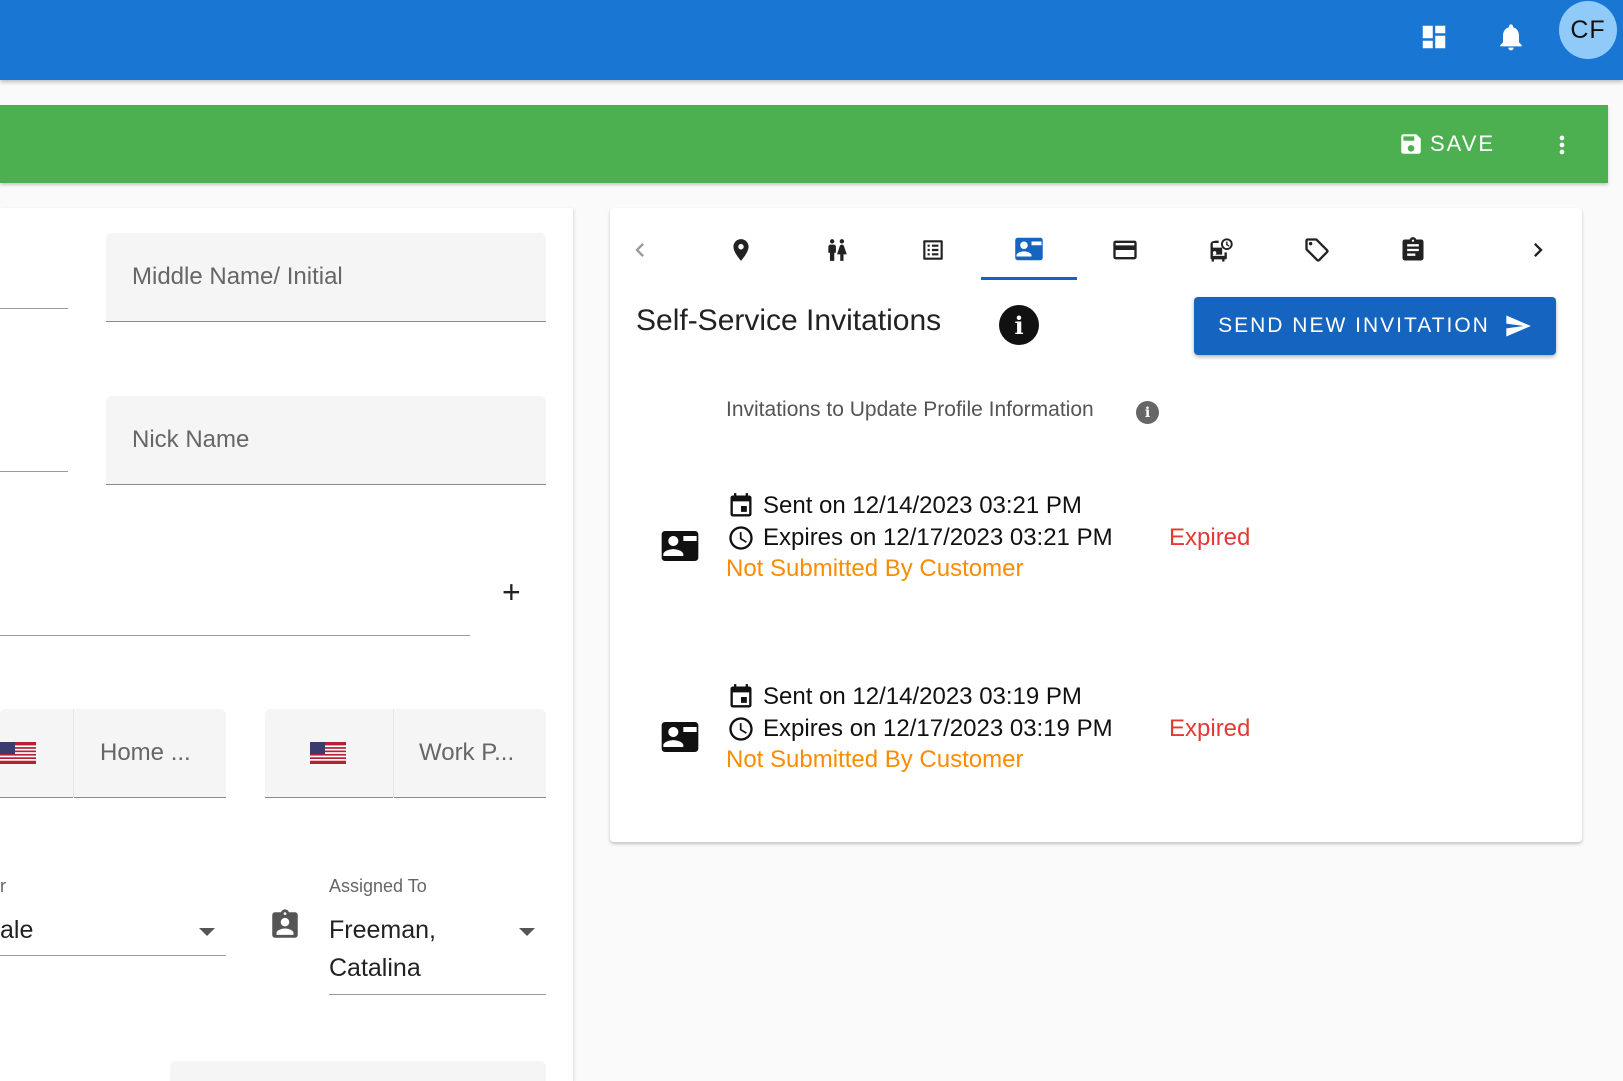 This screenshot has width=1623, height=1081. What do you see at coordinates (1511, 37) in the screenshot?
I see `bell-icon` at bounding box center [1511, 37].